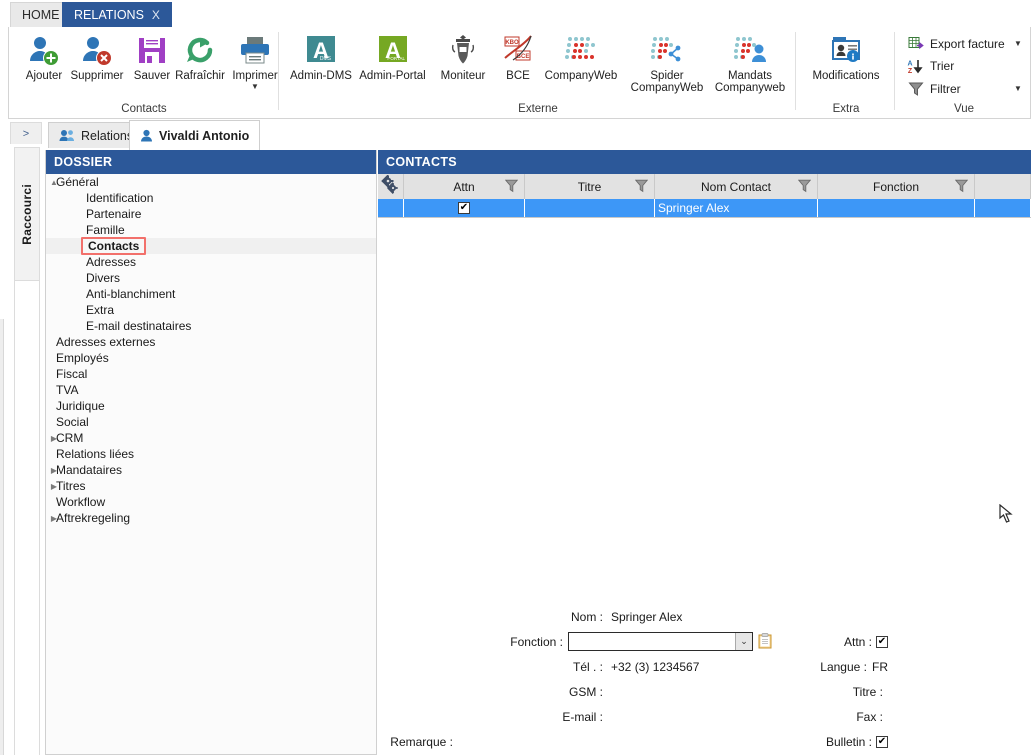 Image resolution: width=1031 pixels, height=755 pixels. I want to click on tree-item-adresses: Adresses, so click(211, 262).